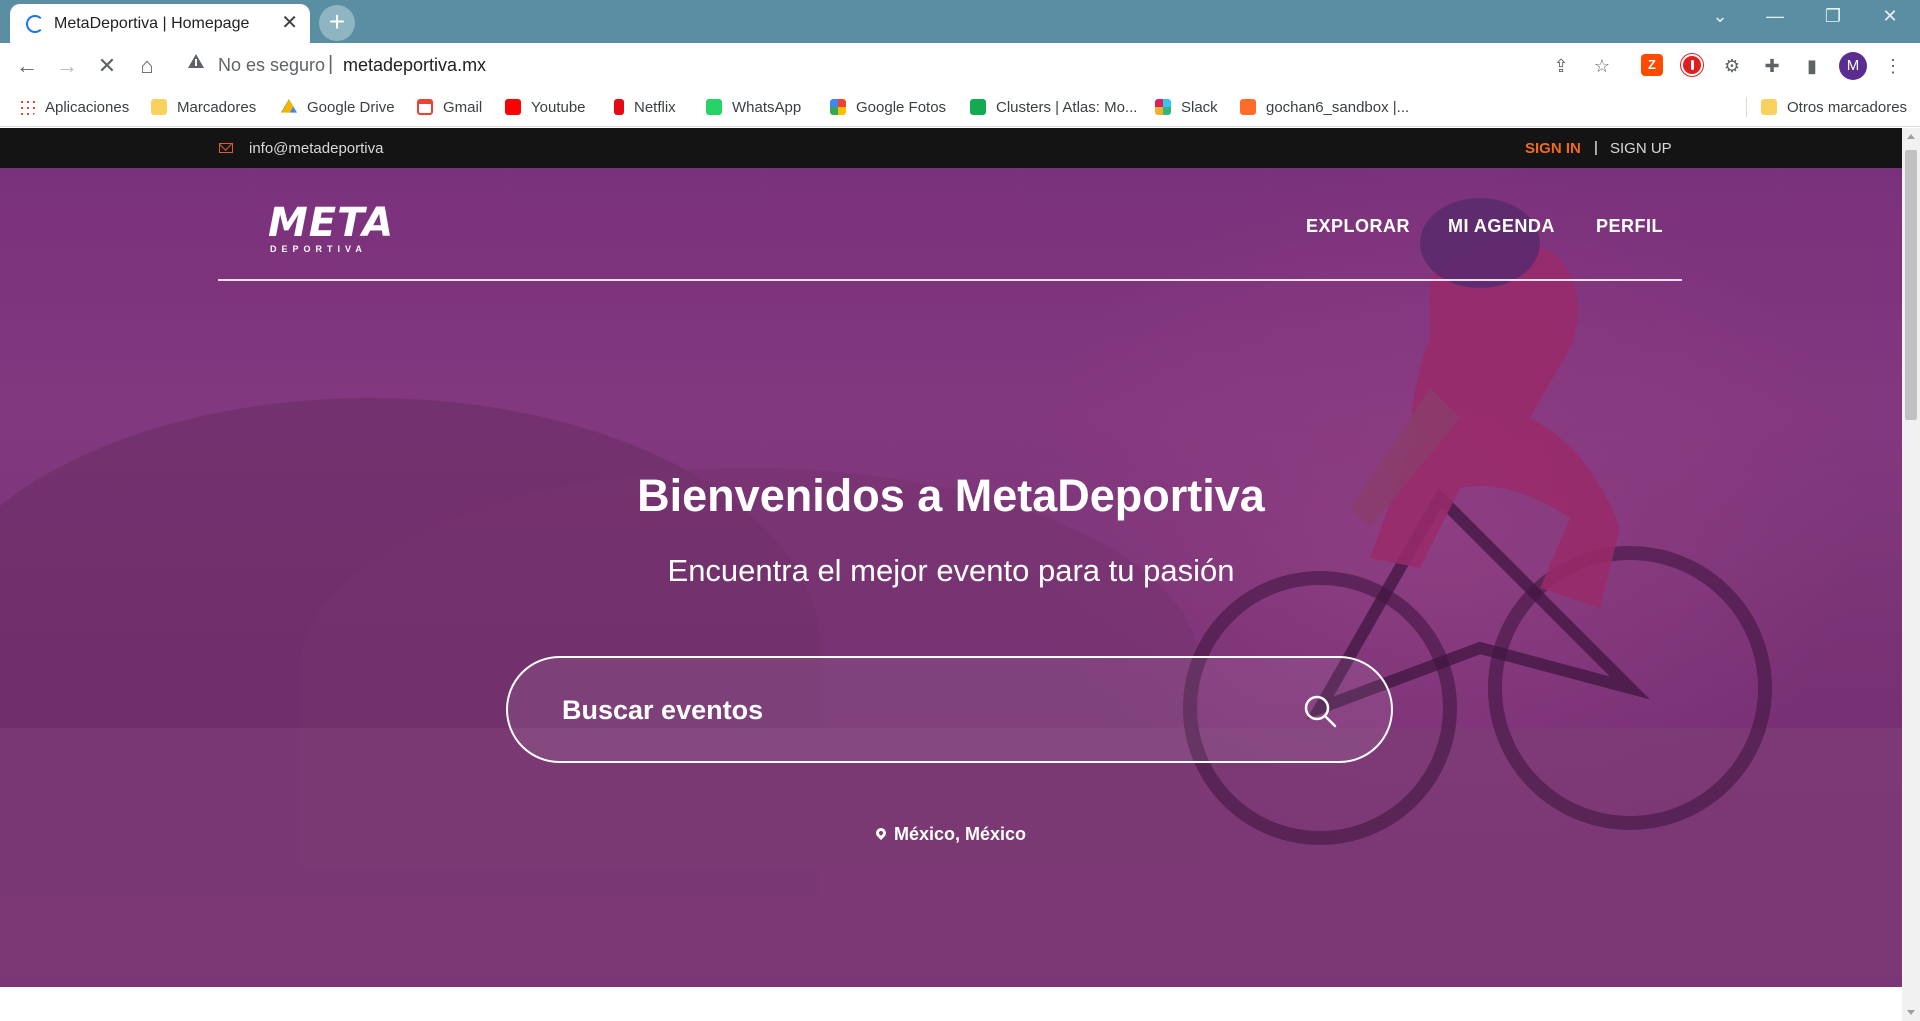 This screenshot has width=1920, height=1021. I want to click on profile-avatar: M, so click(1853, 66).